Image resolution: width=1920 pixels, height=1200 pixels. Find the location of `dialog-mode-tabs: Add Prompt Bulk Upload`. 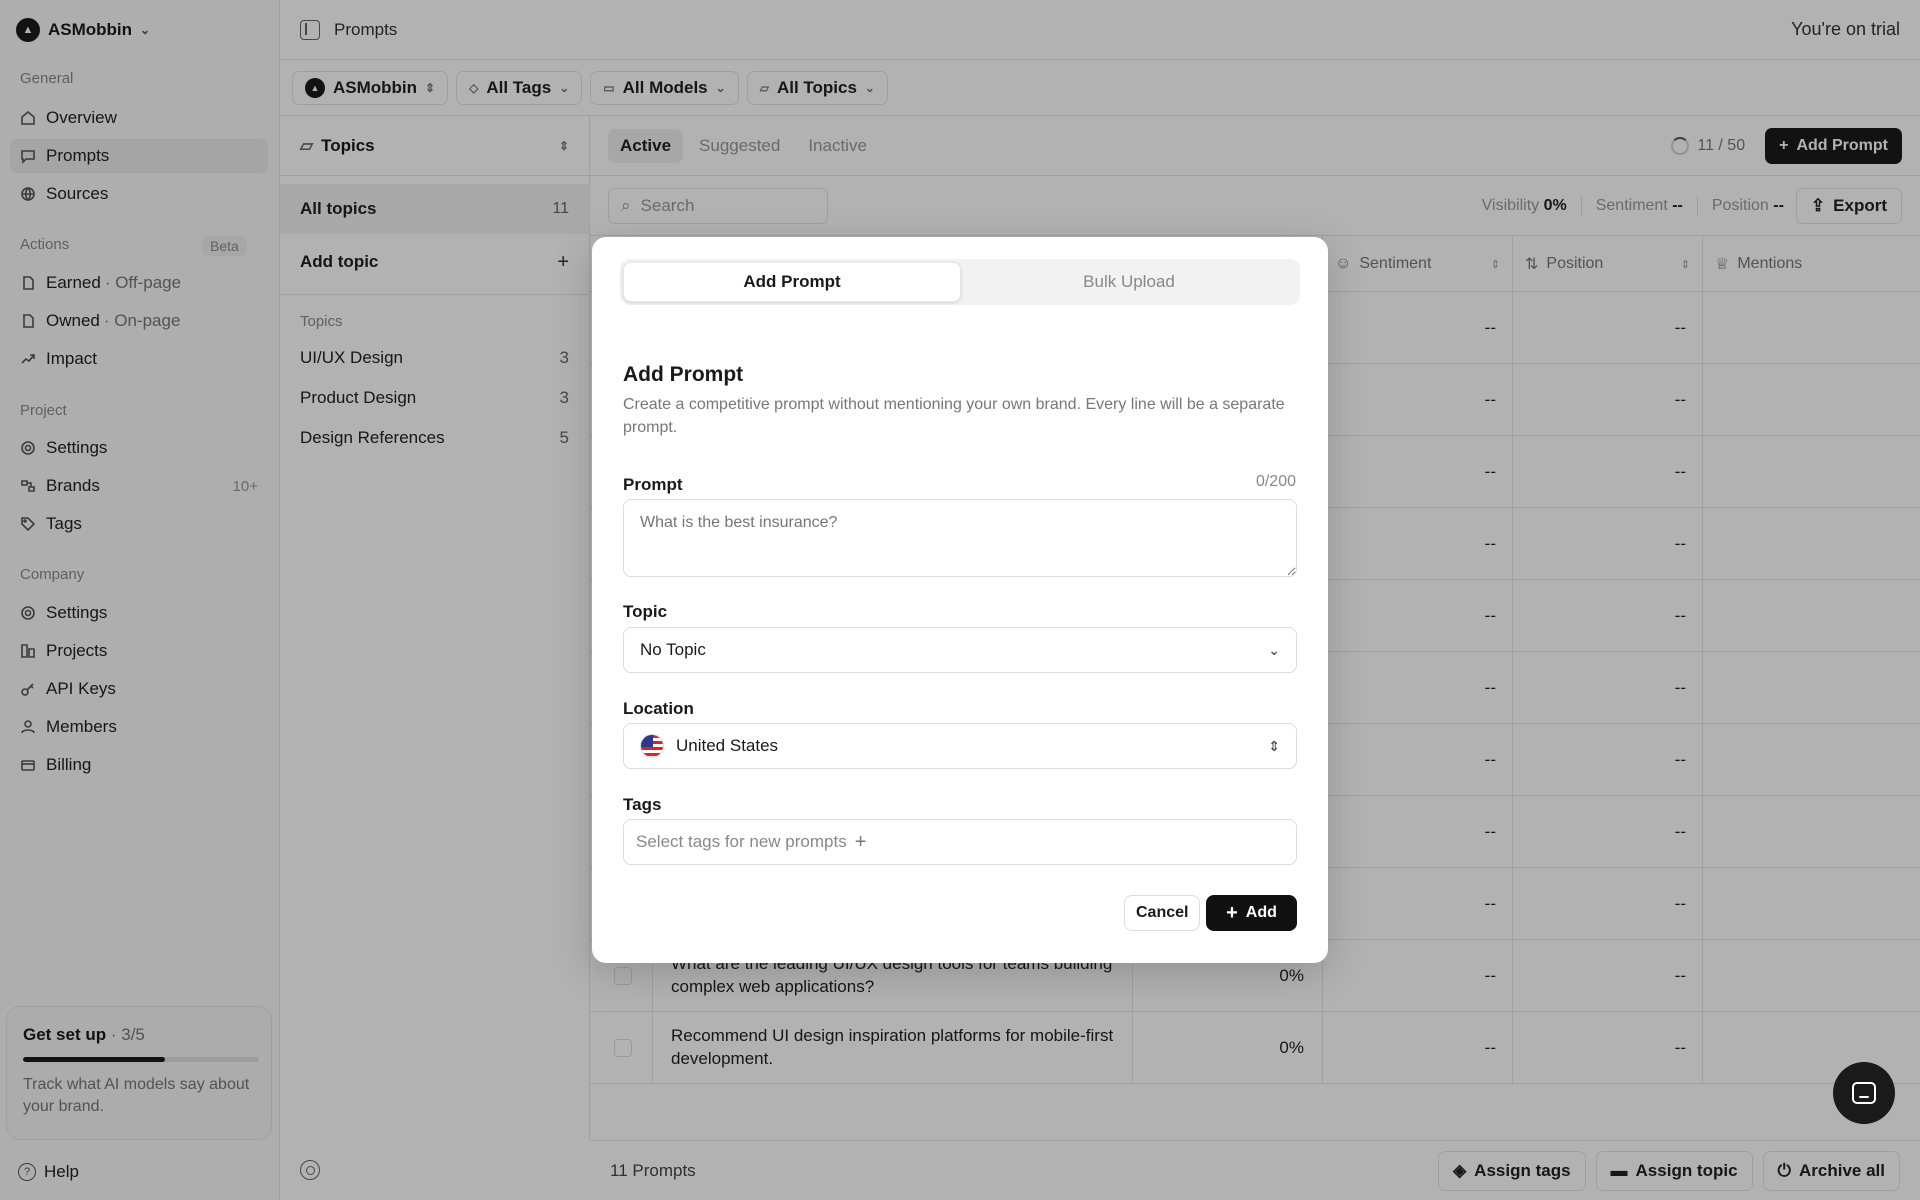

dialog-mode-tabs: Add Prompt Bulk Upload is located at coordinates (960, 282).